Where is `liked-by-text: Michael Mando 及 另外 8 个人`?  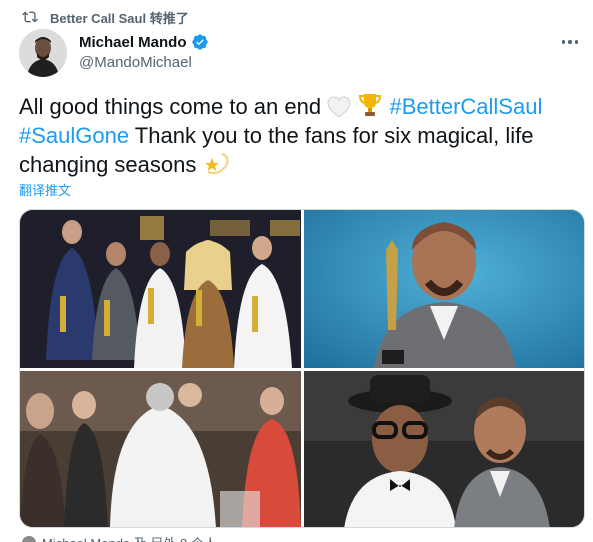
liked-by-text: Michael Mando 及 另外 8 个人 is located at coordinates (129, 537).